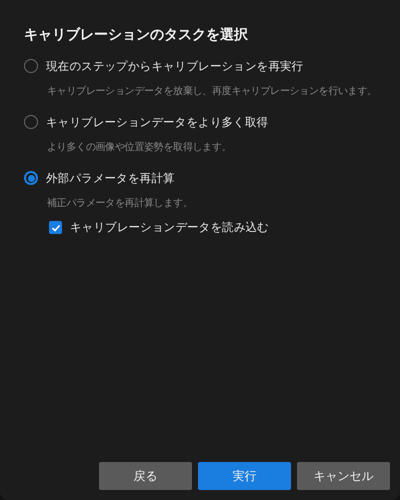 The width and height of the screenshot is (400, 500). Describe the element at coordinates (244, 476) in the screenshot. I see `primary-button: 実行` at that location.